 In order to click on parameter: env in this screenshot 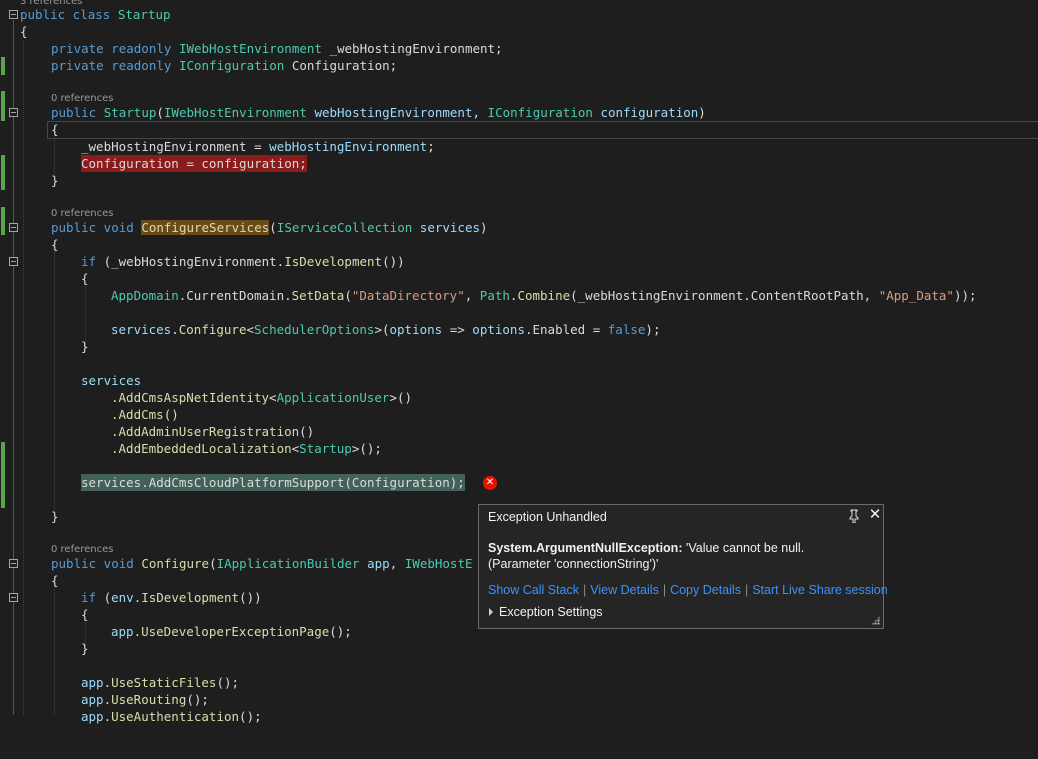, I will do `click(122, 597)`.